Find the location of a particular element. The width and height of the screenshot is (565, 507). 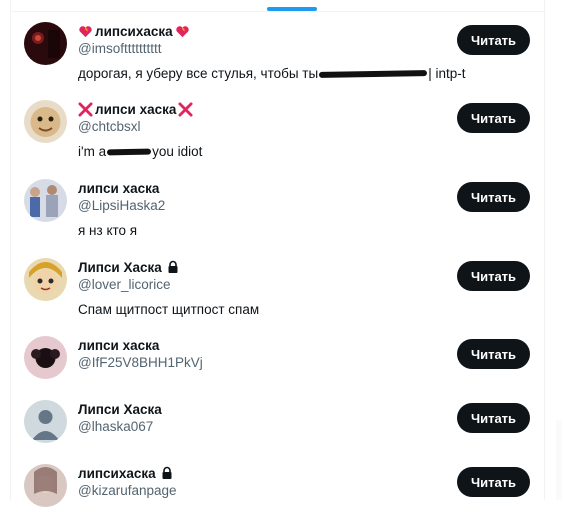

scrollbar is located at coordinates (559, 460).